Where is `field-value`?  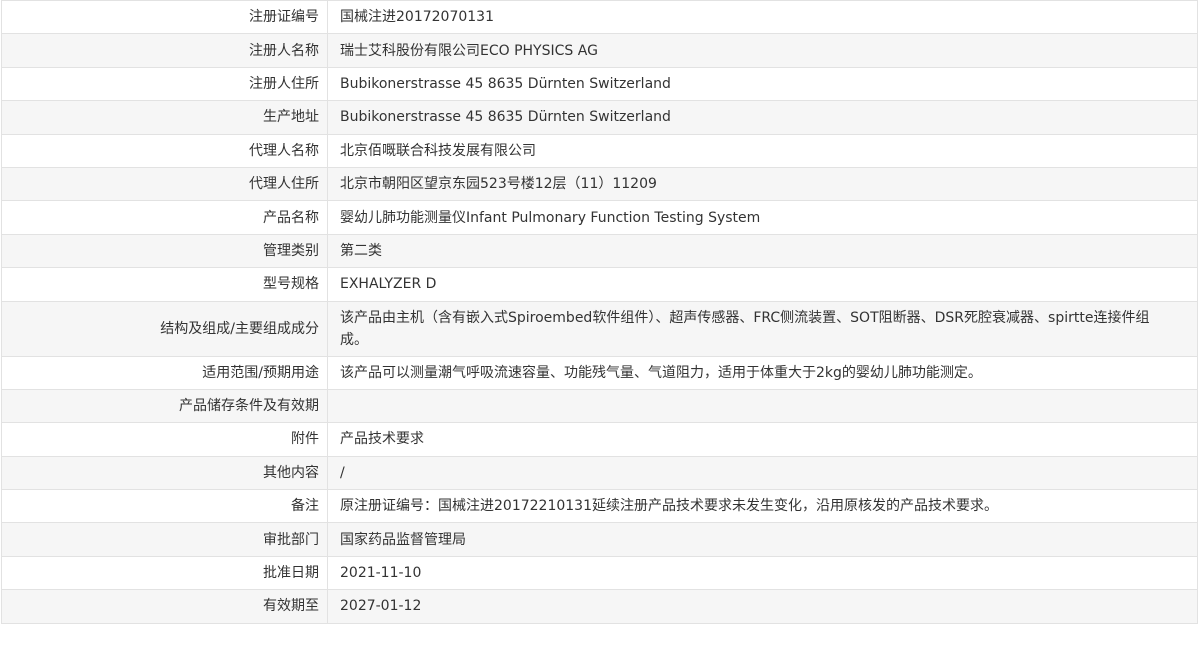
field-value is located at coordinates (762, 406).